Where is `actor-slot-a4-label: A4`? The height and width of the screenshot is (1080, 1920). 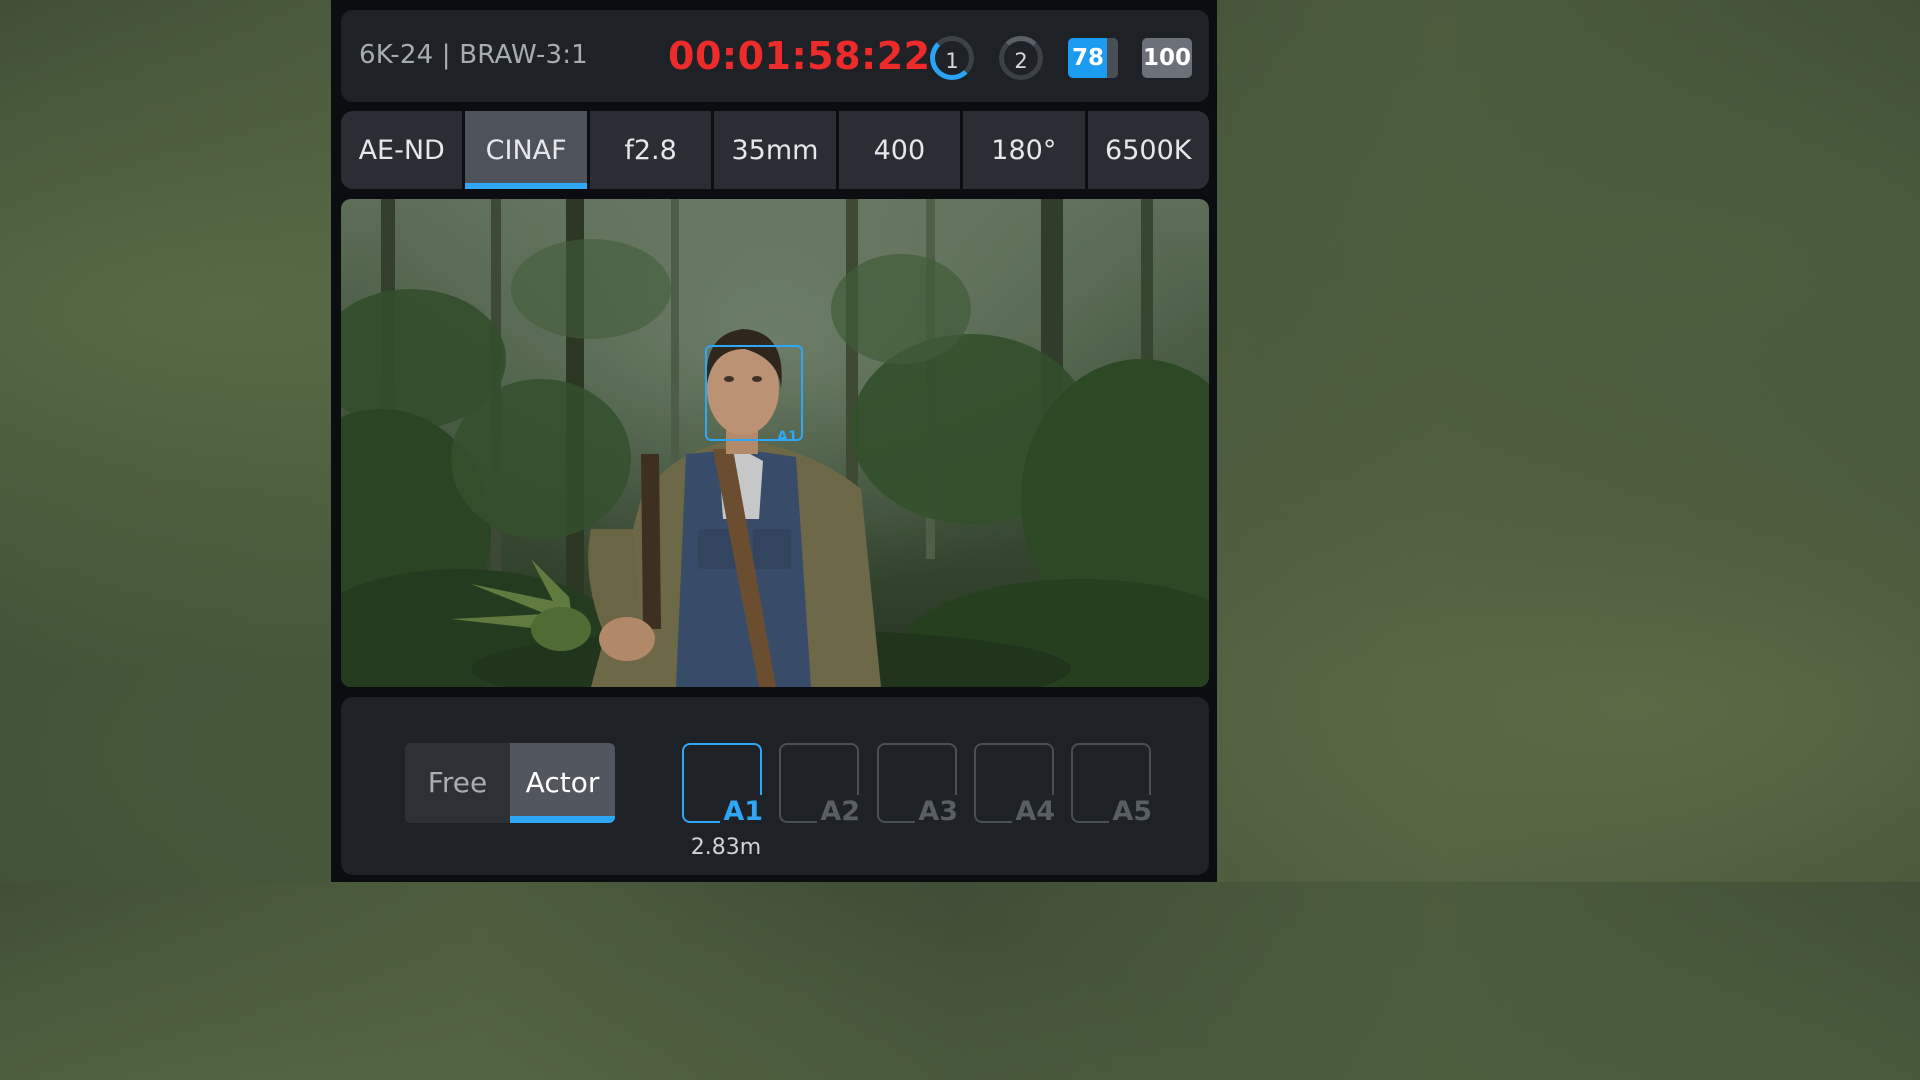
actor-slot-a4-label: A4 is located at coordinates (1035, 812).